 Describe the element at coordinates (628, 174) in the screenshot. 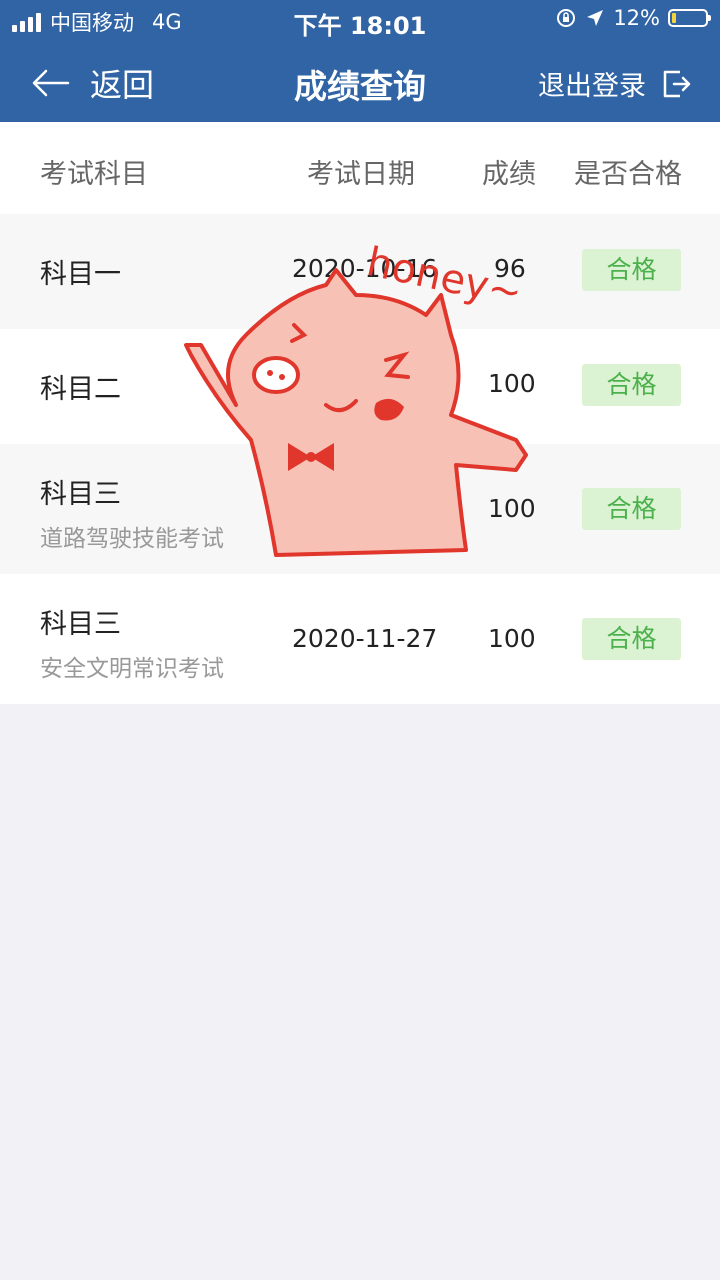

I see `header-result: 是否合格` at that location.